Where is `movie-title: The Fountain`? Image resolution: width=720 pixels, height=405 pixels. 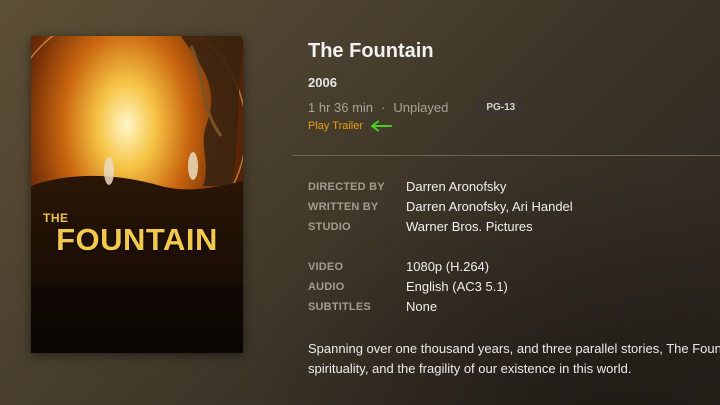
movie-title: The Fountain is located at coordinates (371, 51).